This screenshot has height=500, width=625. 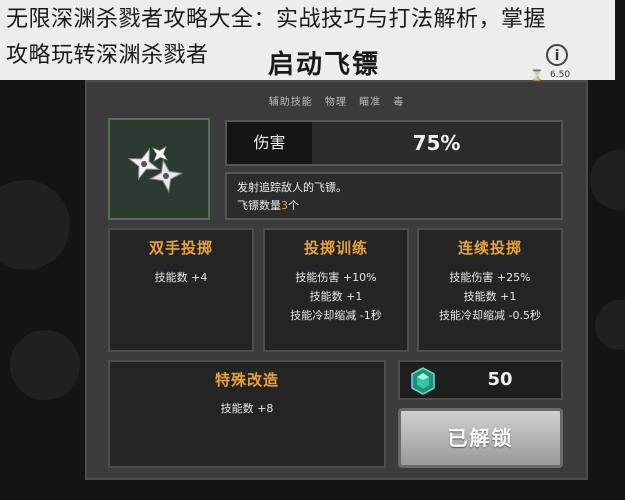 What do you see at coordinates (276, 19) in the screenshot?
I see `banner-line: 无限深渊杀戮者攻略大全：实战技巧与打法解析，掌握` at bounding box center [276, 19].